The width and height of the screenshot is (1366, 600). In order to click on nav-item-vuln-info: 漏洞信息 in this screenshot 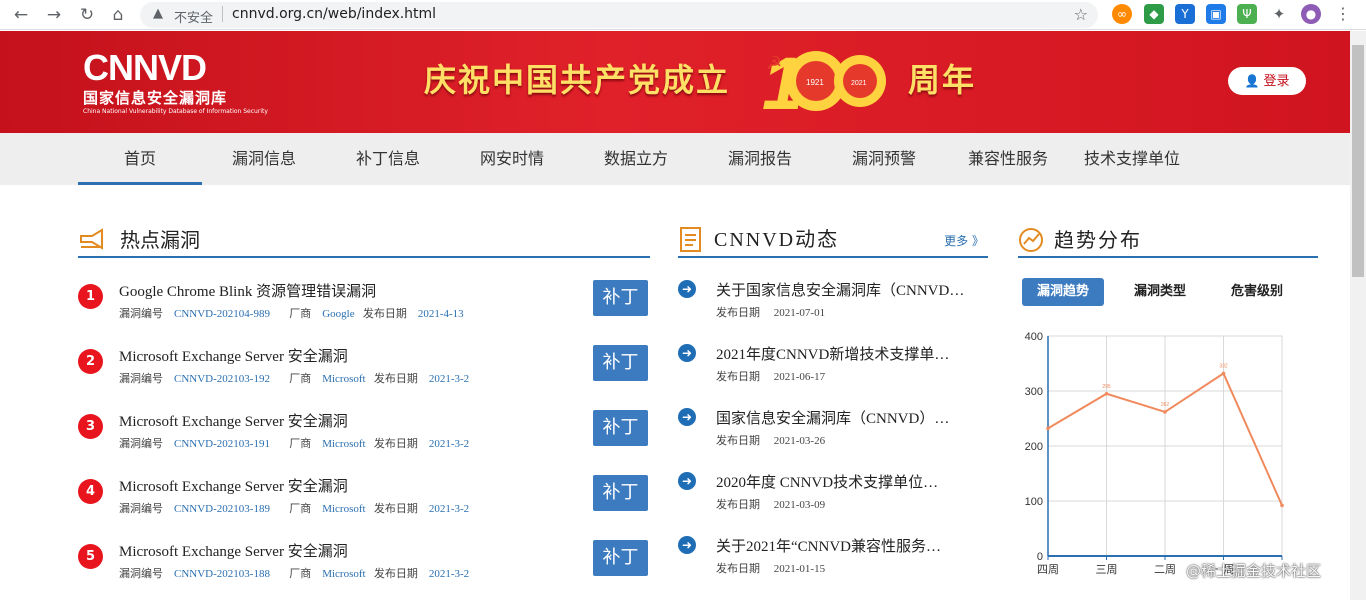, I will do `click(264, 159)`.